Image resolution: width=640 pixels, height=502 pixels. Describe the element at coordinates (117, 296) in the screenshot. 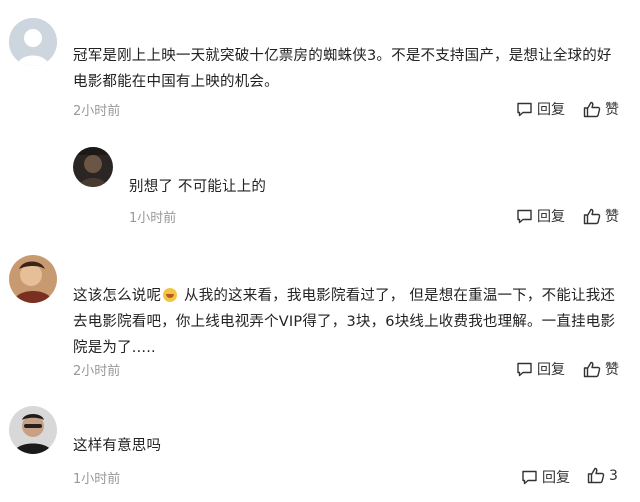

I see `comment-text-part: 这该怎么说呢` at that location.